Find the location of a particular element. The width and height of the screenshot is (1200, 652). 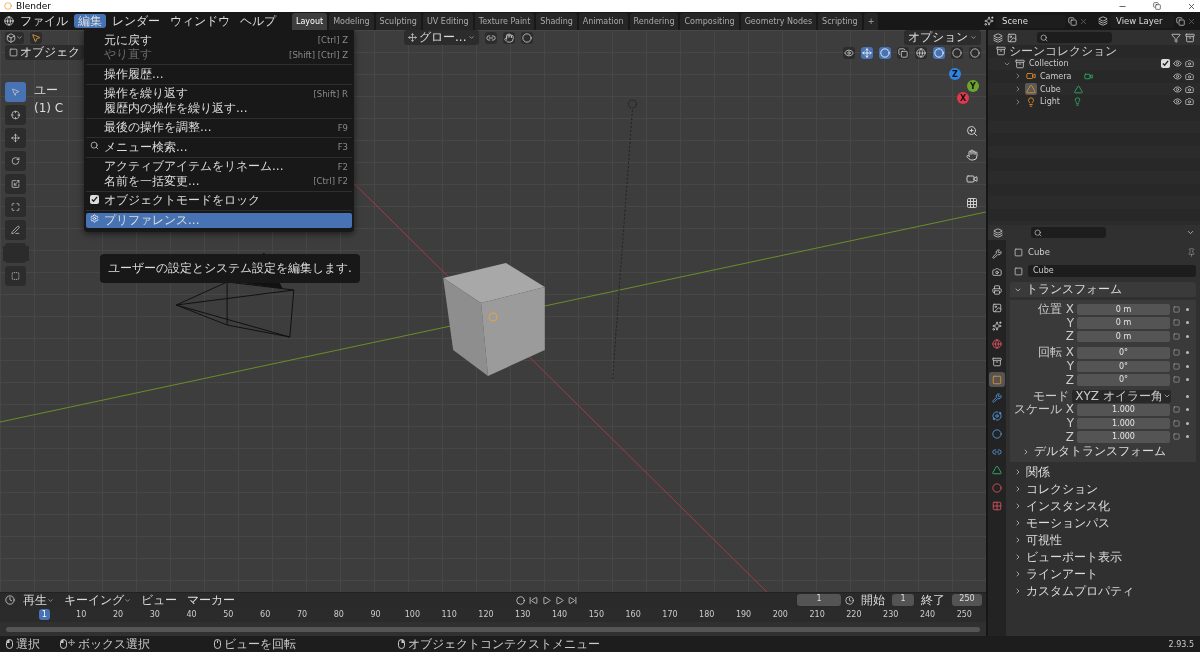

select-mode-button is located at coordinates (36, 37).